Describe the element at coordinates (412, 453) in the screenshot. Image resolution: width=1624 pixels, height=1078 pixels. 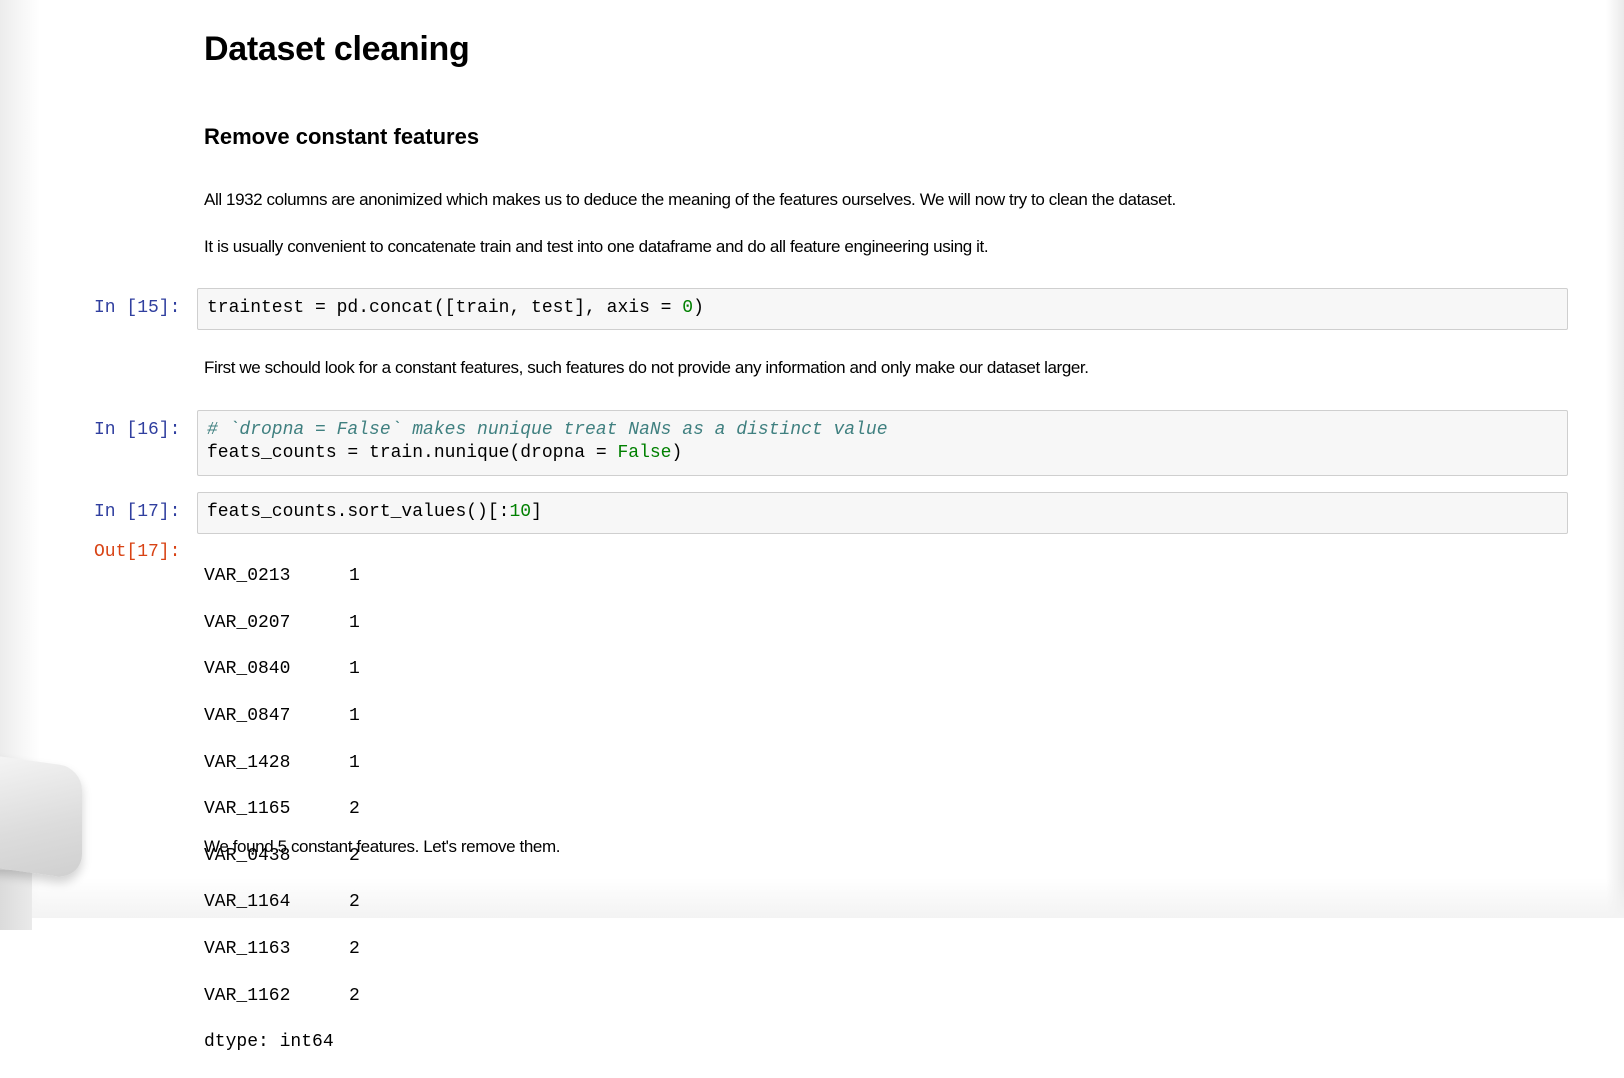
I see `code-text: feats_counts = train.nunique(dropna =` at that location.